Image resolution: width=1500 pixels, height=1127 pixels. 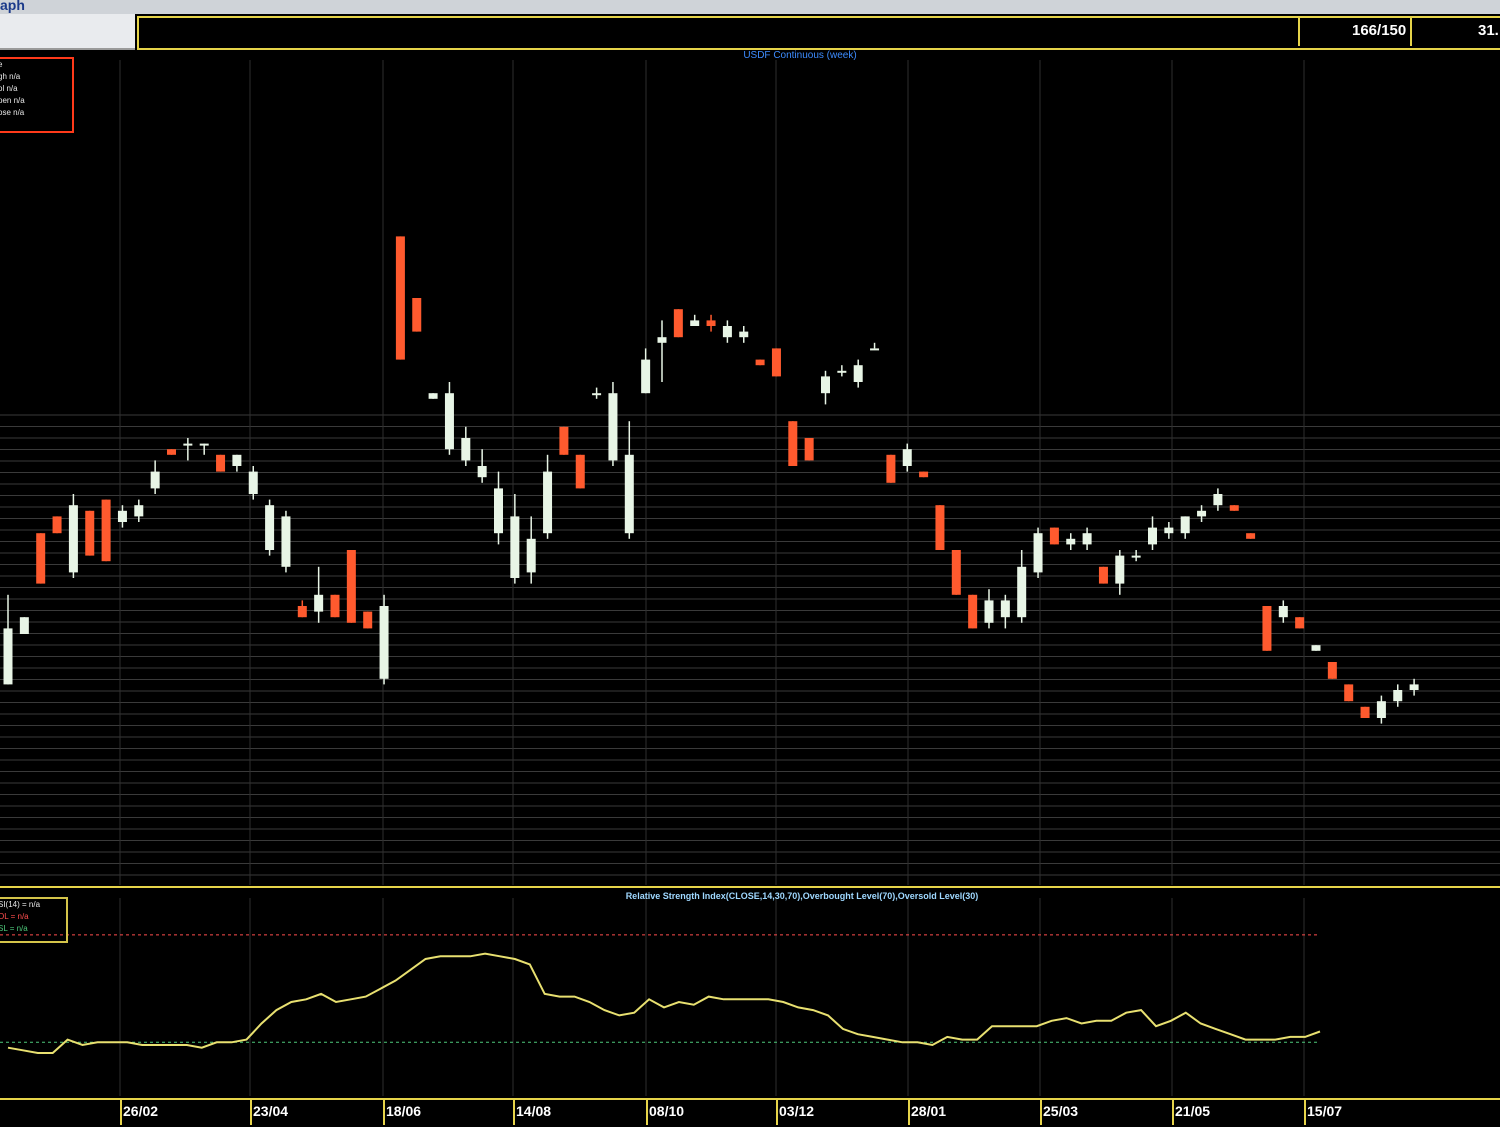 I want to click on x-tick-label: 18/06, so click(x=404, y=1111).